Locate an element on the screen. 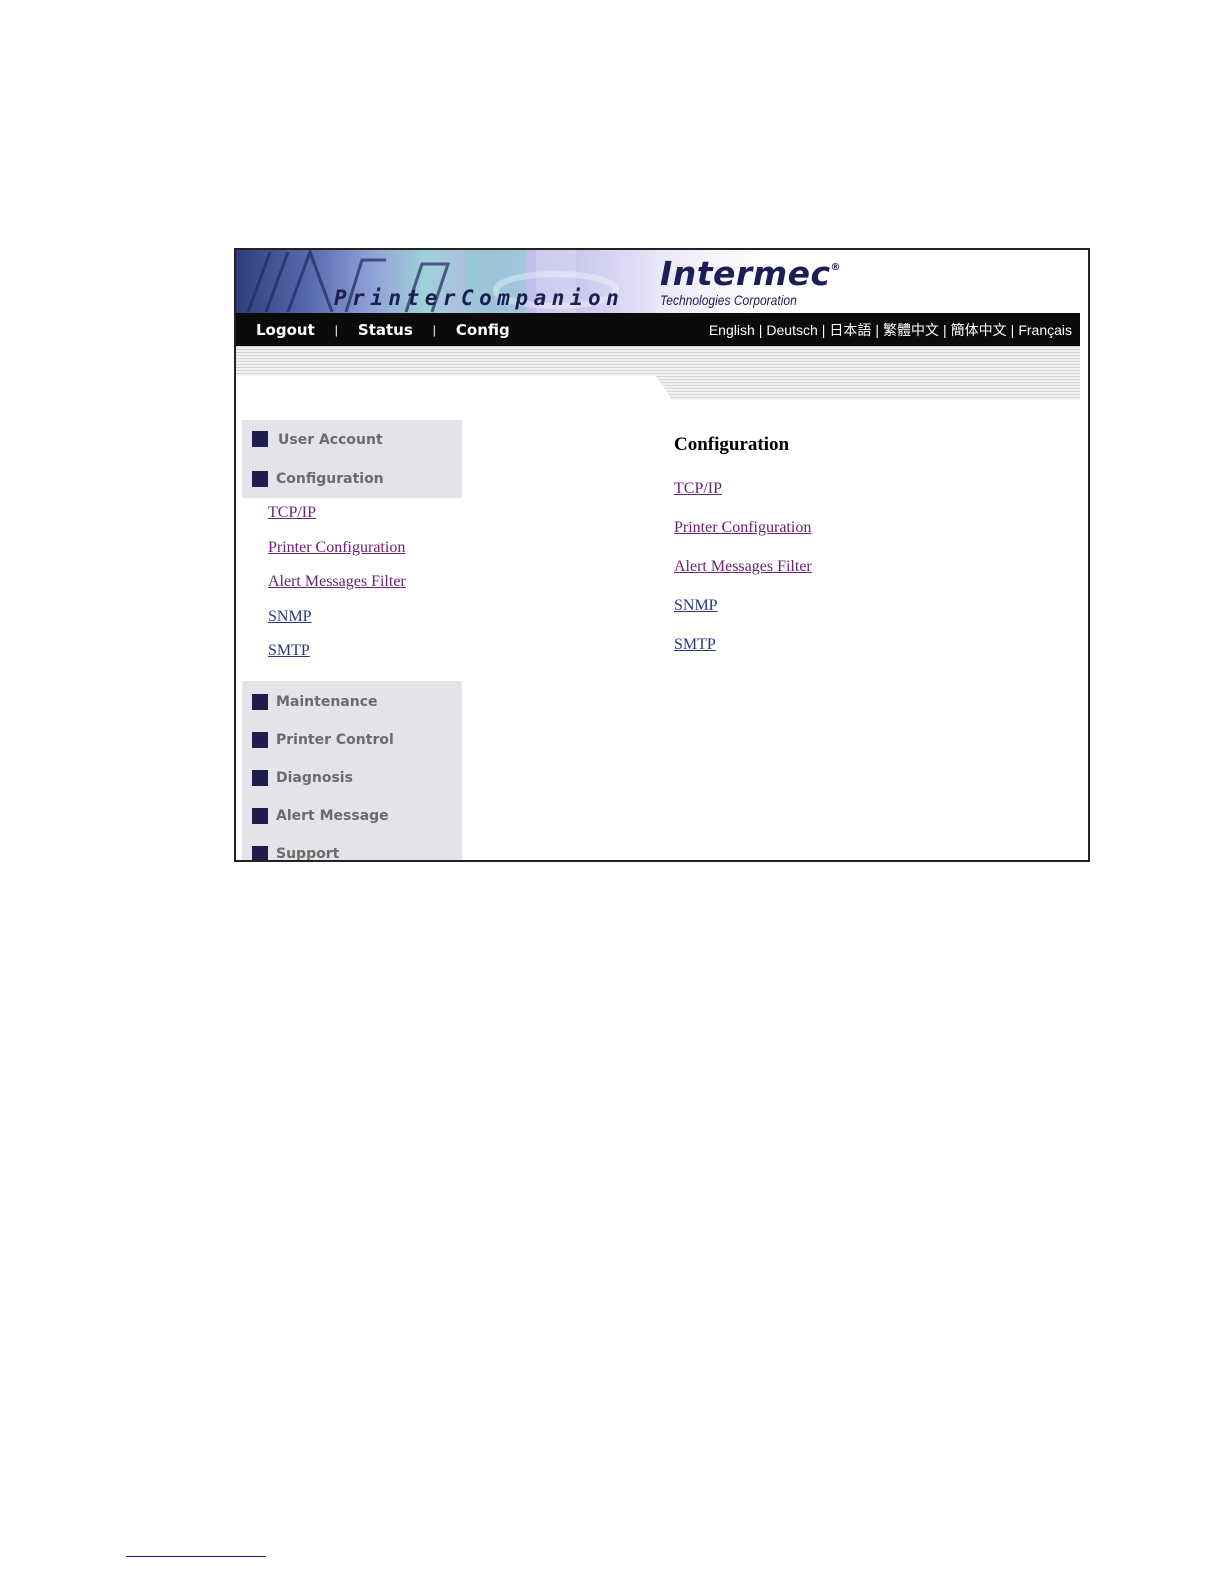  sidebar-item-configuration: Configuration is located at coordinates (352, 479).